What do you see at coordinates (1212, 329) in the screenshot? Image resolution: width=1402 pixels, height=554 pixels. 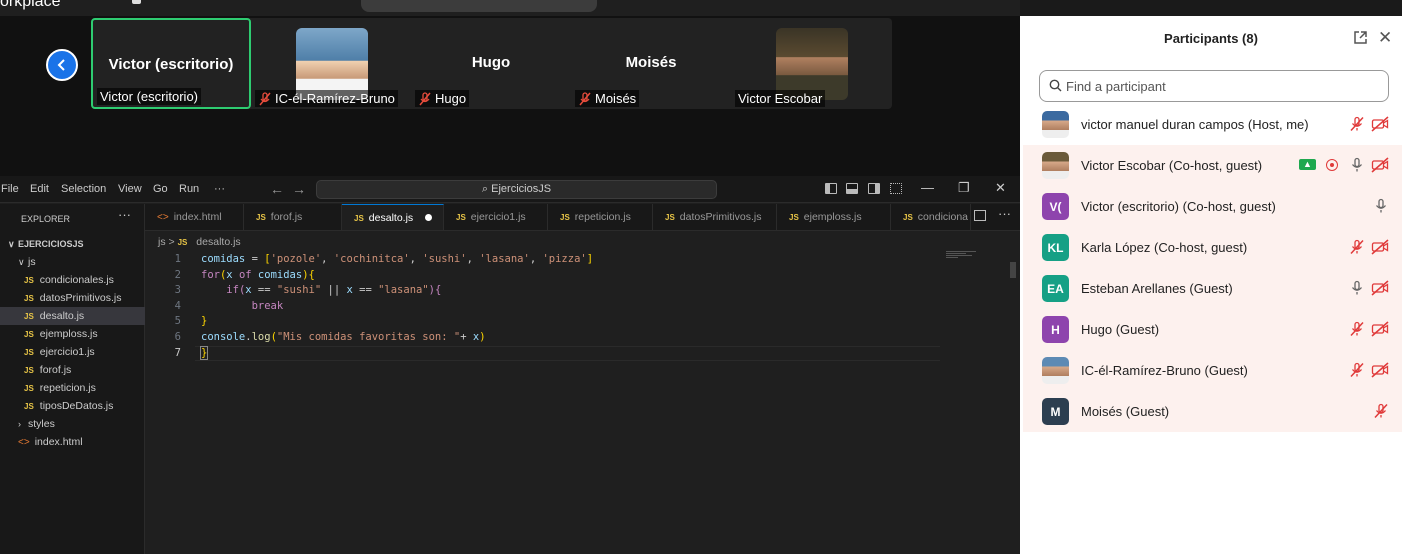 I see `participant-row: H Hugo (Guest)` at bounding box center [1212, 329].